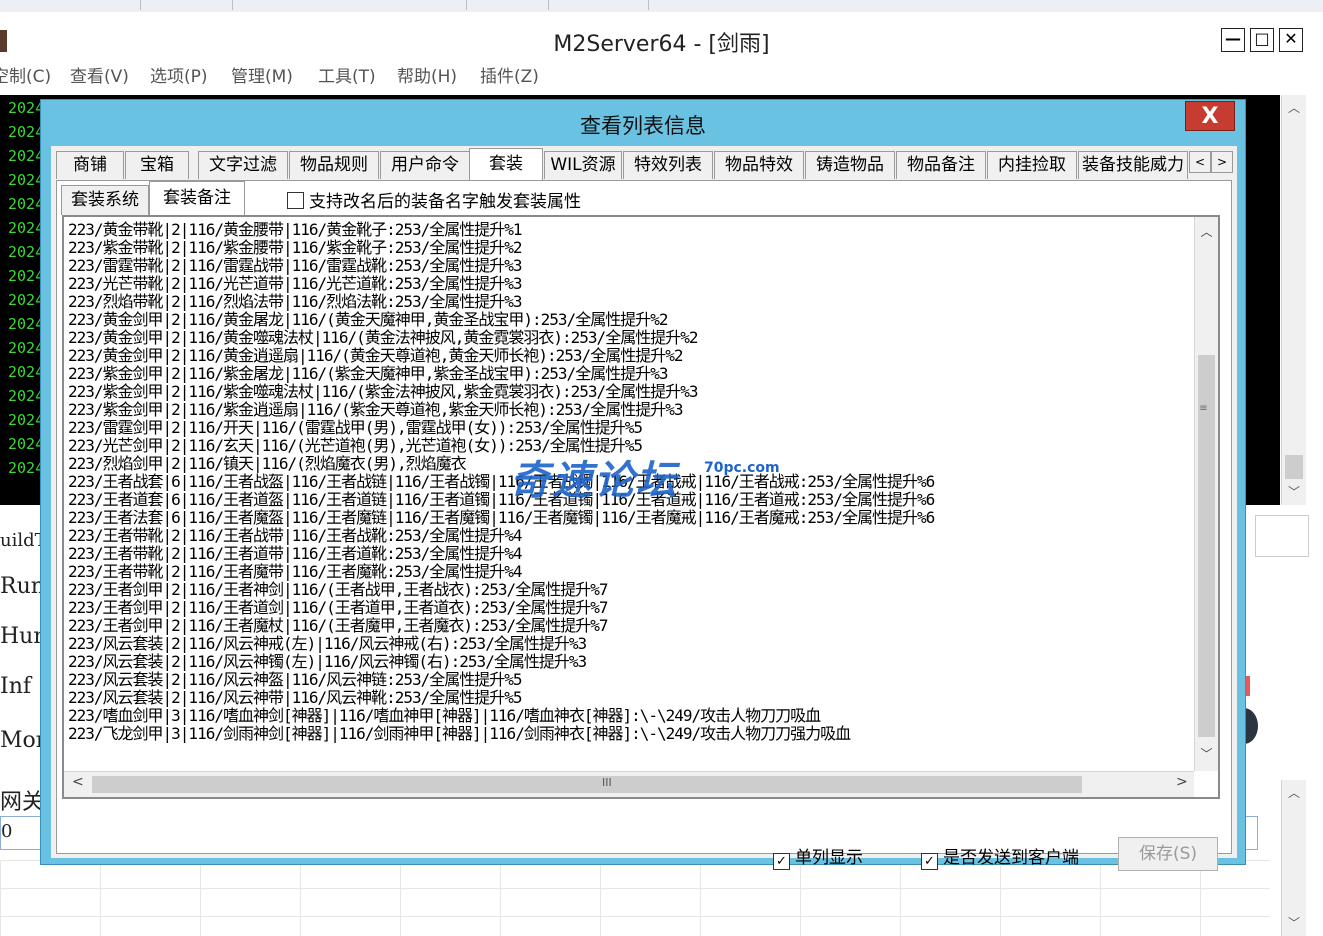 This screenshot has height=936, width=1323. Describe the element at coordinates (1032, 165) in the screenshot. I see `tab-auto-pickup: 内挂捡取` at that location.